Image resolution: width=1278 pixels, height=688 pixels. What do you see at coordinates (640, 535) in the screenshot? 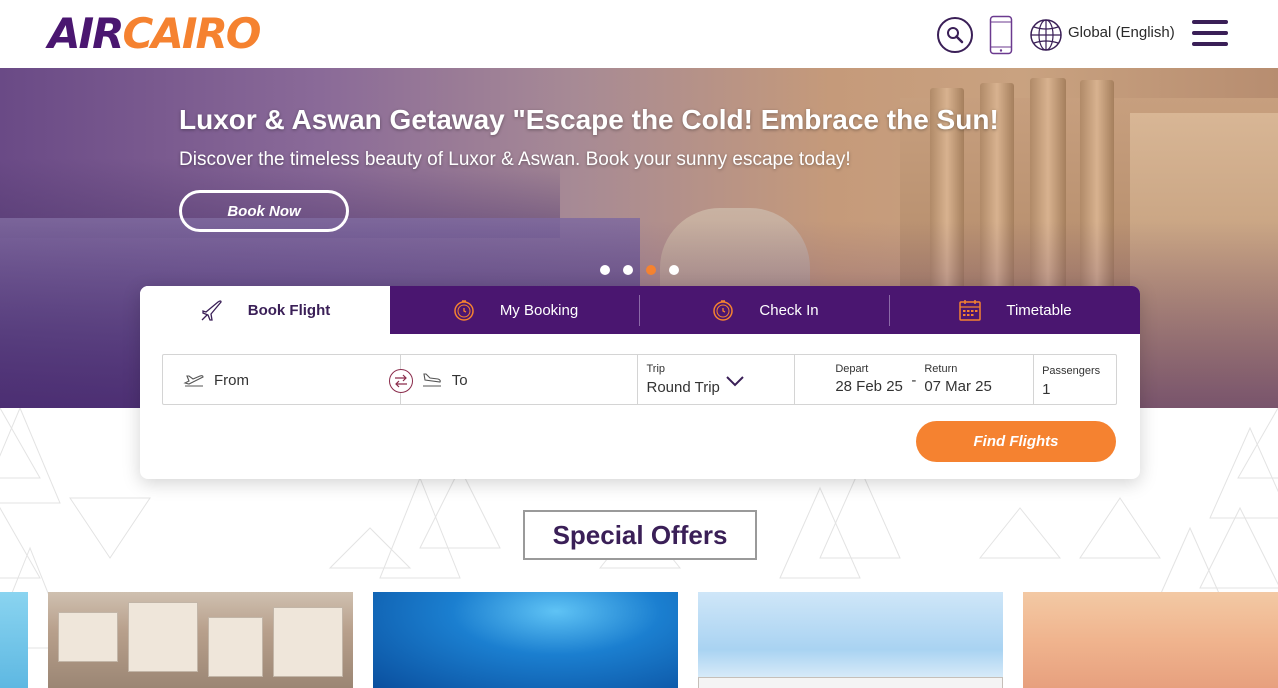
I see `special-offers-heading: Special Offers` at bounding box center [640, 535].